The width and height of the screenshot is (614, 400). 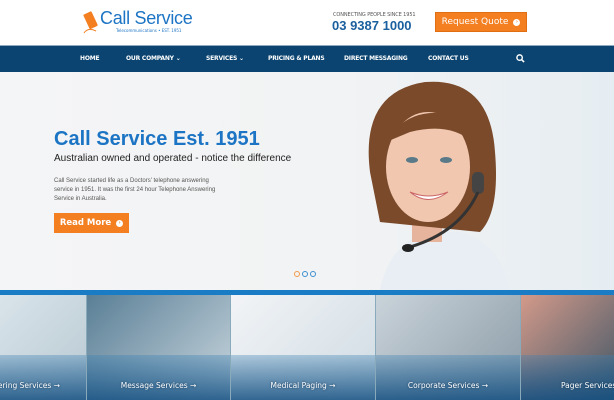 I want to click on logo: Call Service, so click(x=146, y=18).